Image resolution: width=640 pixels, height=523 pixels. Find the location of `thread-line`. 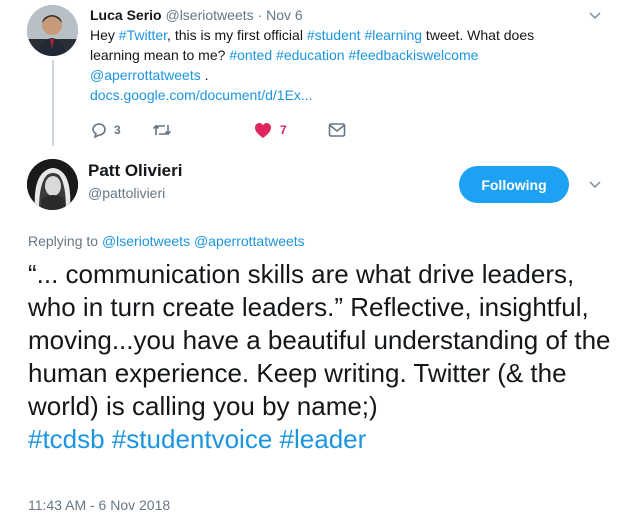

thread-line is located at coordinates (53, 103).